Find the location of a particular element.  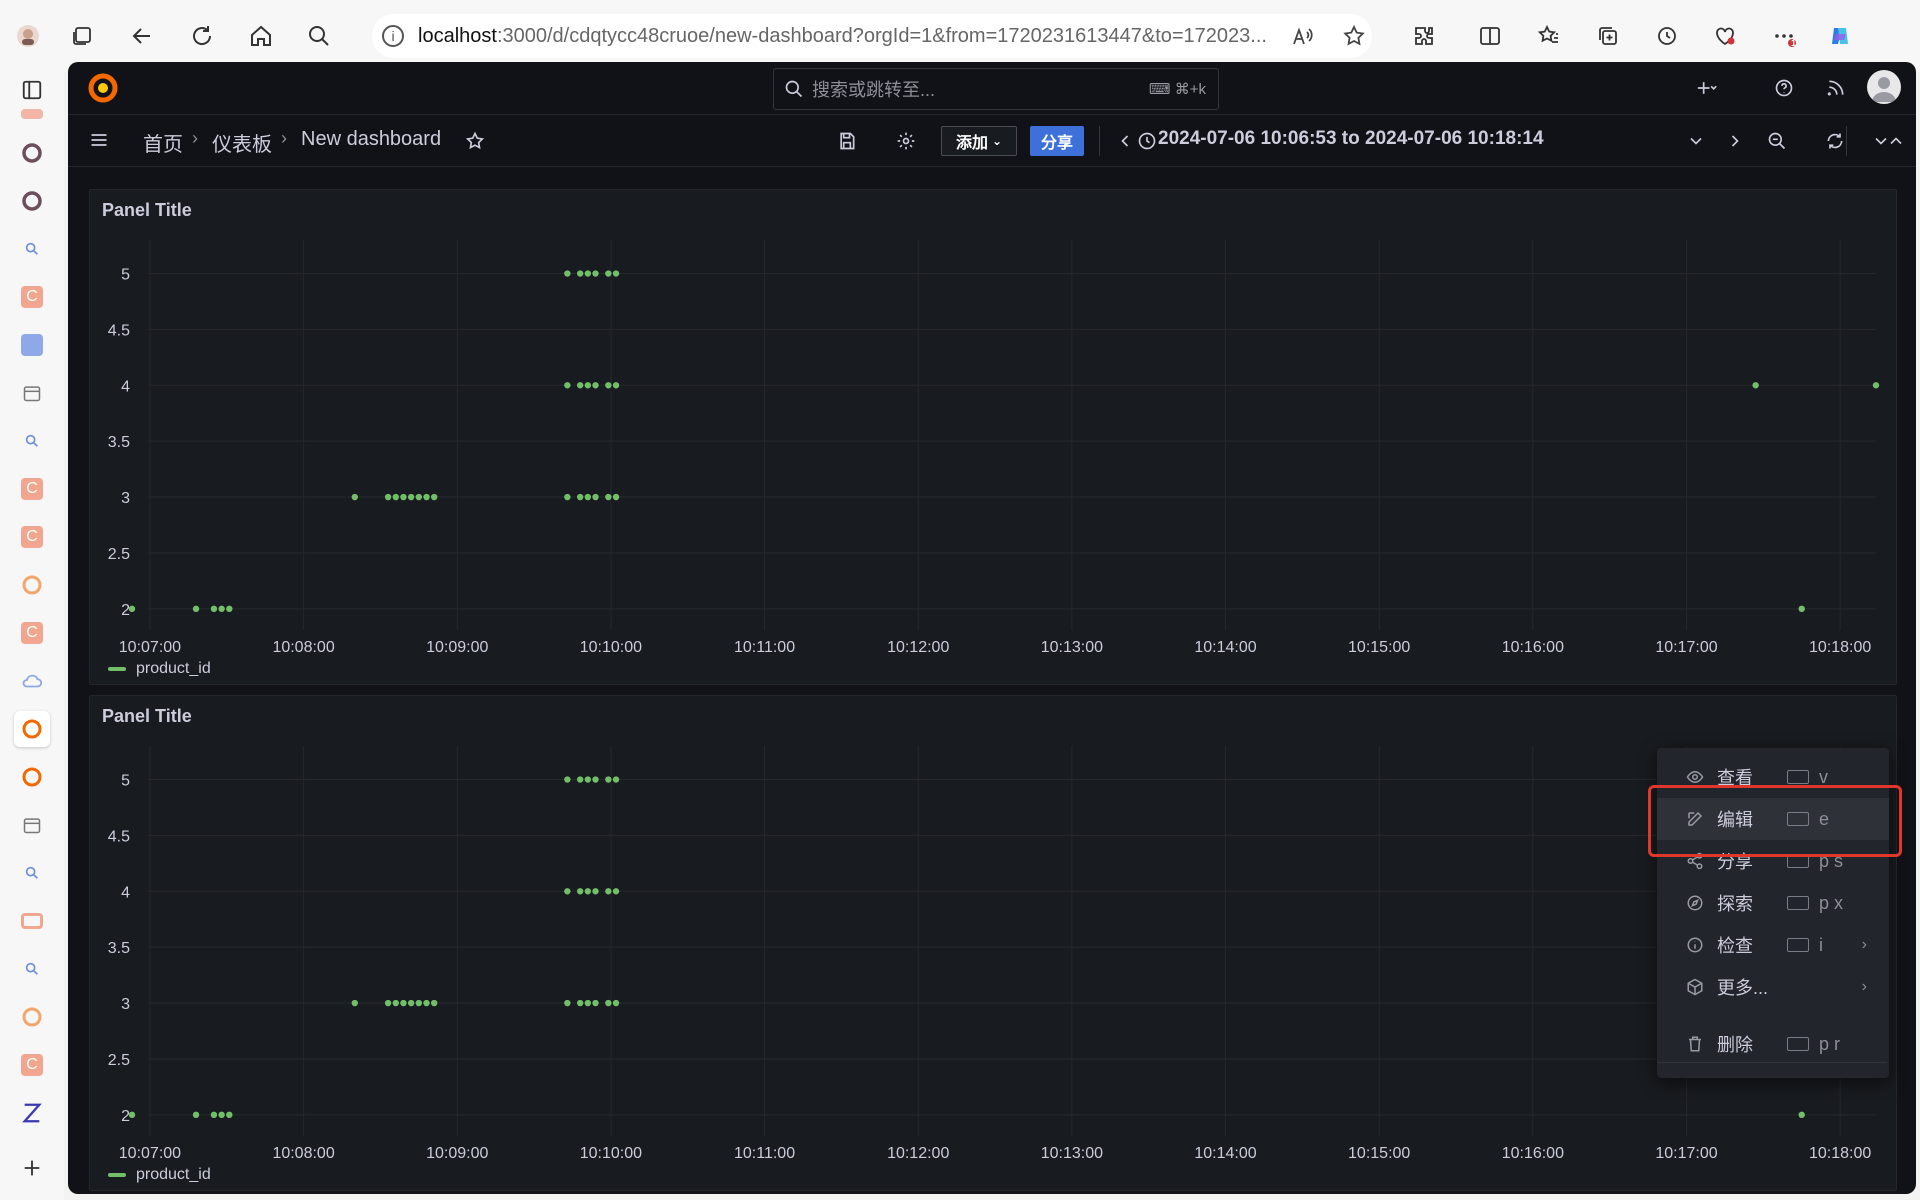

add-button: 添加 ⌄ is located at coordinates (979, 141).